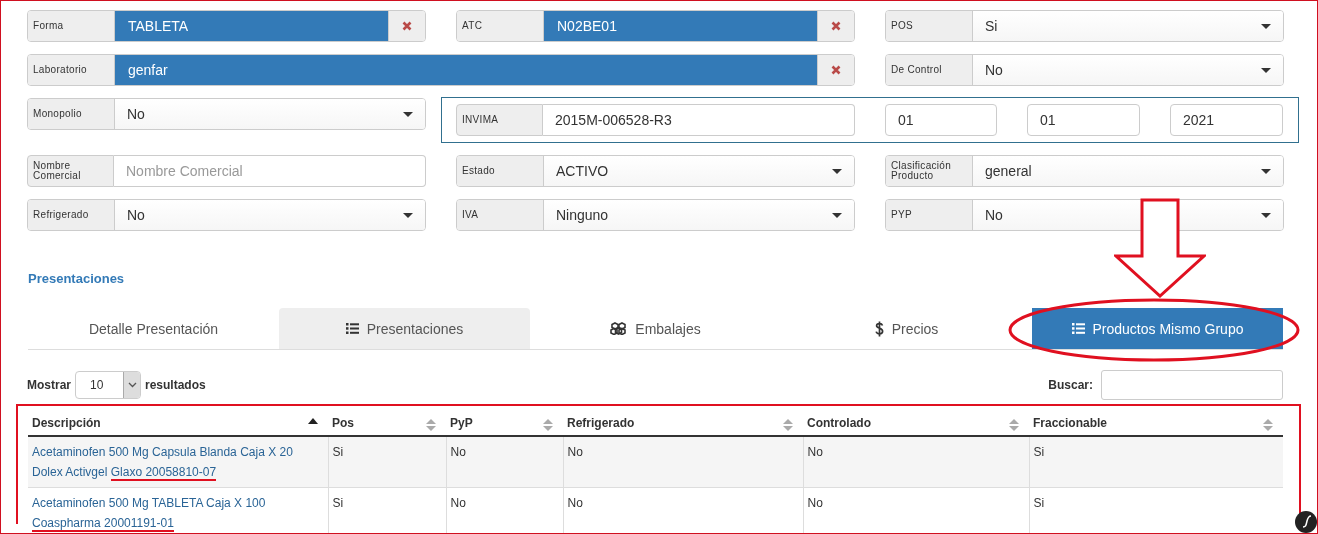 This screenshot has height=534, width=1318. What do you see at coordinates (1157, 328) in the screenshot?
I see `tab: Productos Mismo Grupo` at bounding box center [1157, 328].